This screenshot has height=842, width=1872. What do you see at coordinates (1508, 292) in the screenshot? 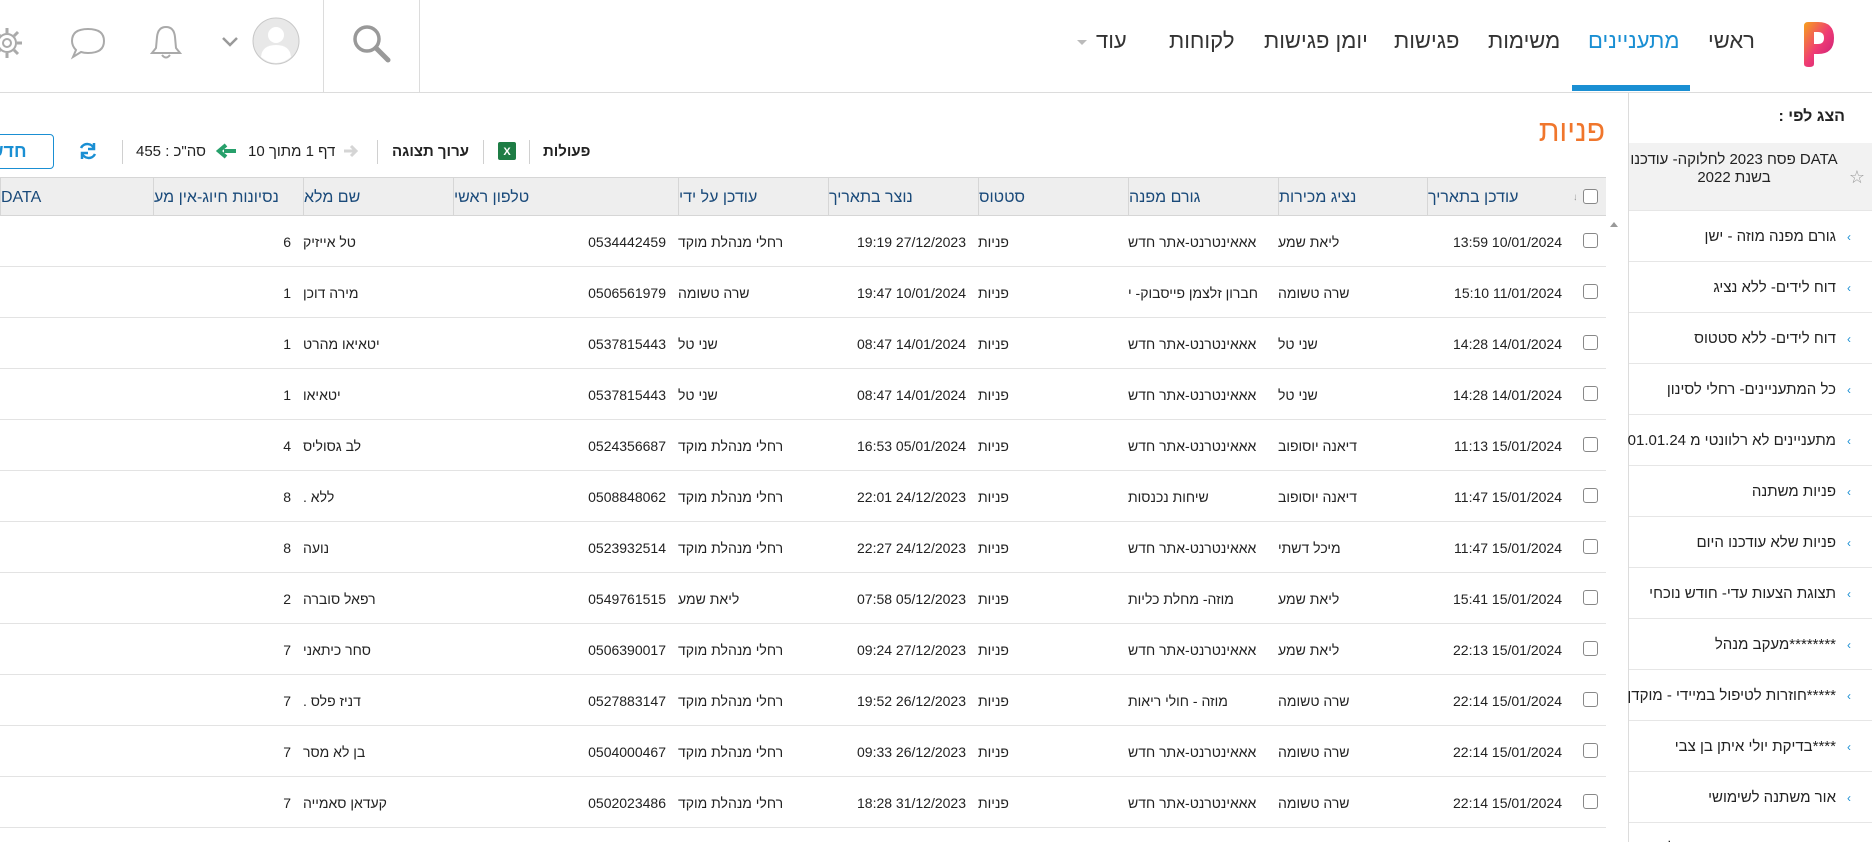
I see `cell-updated-date: 15:10 11/01/2024` at bounding box center [1508, 292].